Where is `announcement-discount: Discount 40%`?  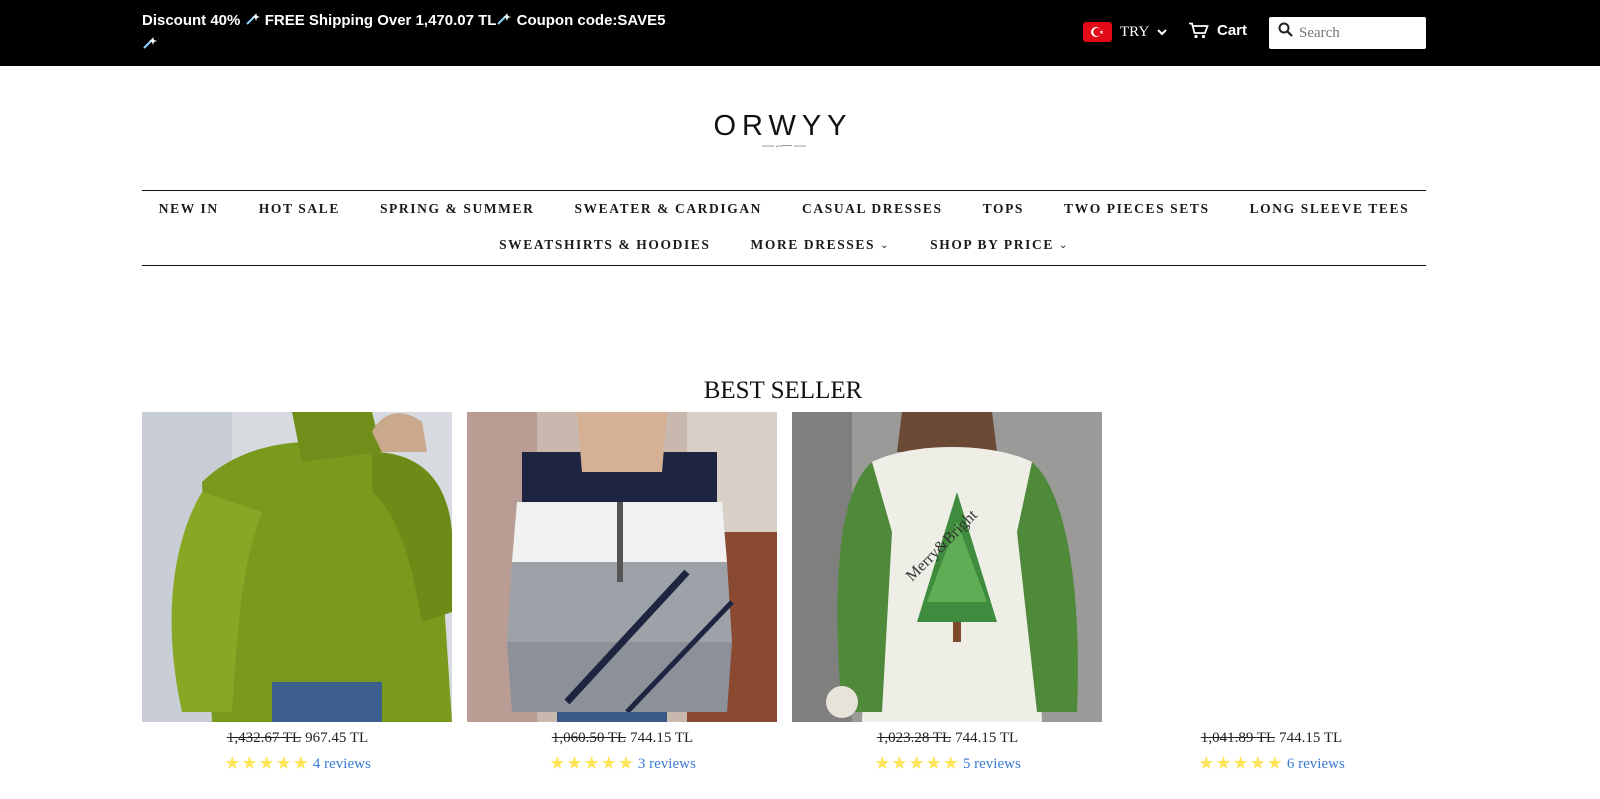 announcement-discount: Discount 40% is located at coordinates (191, 20).